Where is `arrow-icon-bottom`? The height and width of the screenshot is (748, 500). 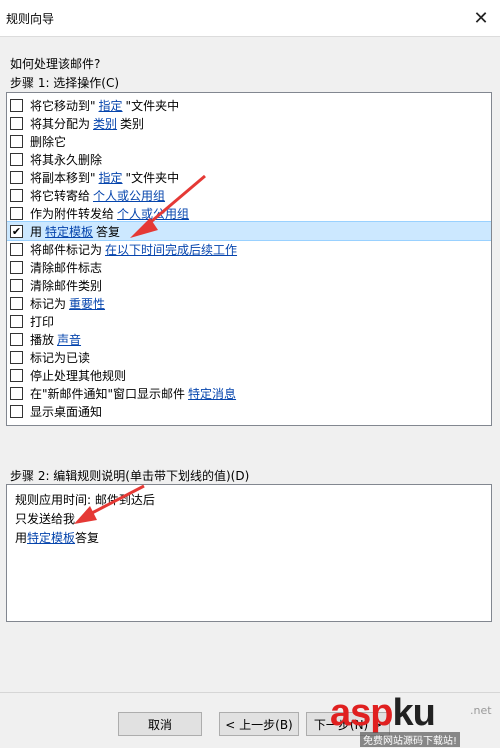
arrow-icon-bottom is located at coordinates (109, 504).